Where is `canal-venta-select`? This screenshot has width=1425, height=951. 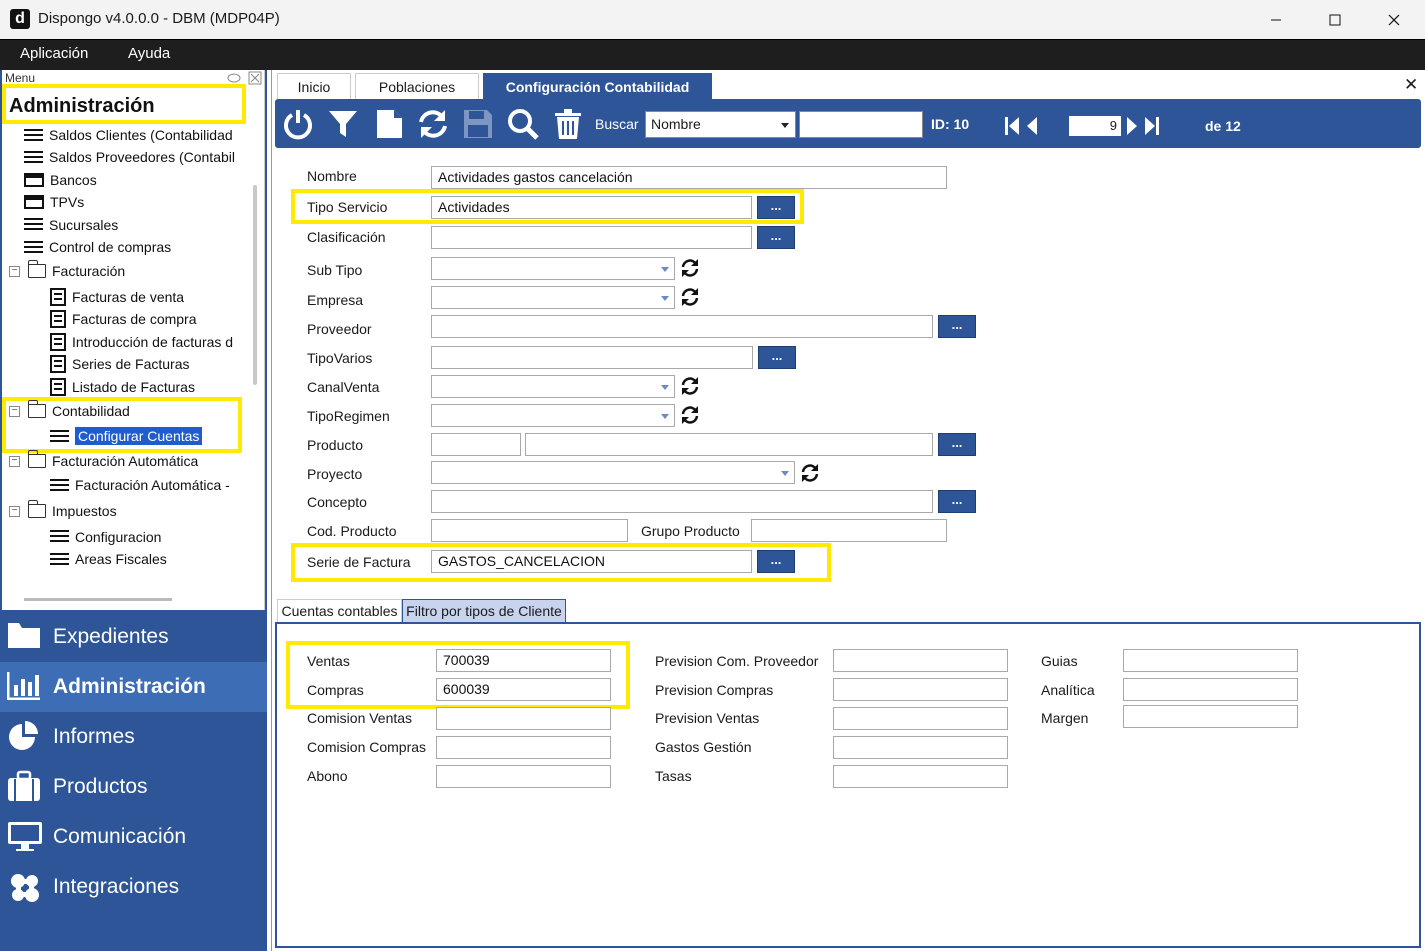 canal-venta-select is located at coordinates (553, 386).